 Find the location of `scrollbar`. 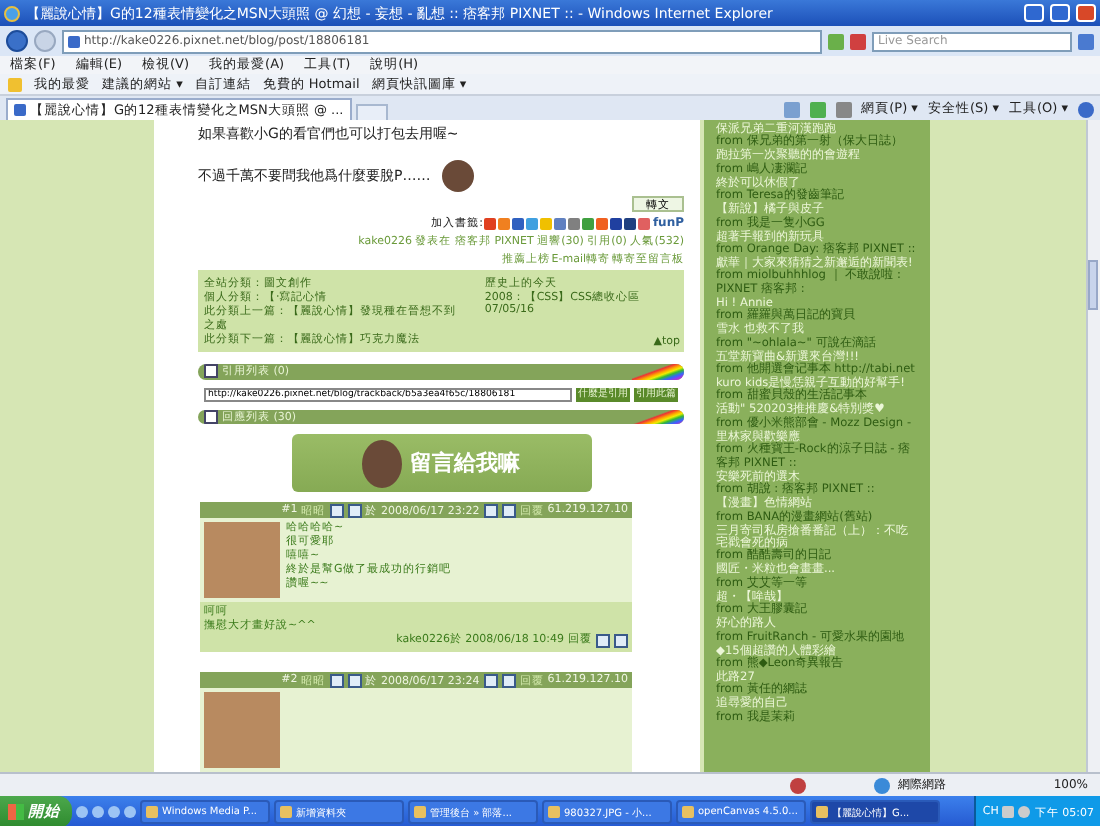

scrollbar is located at coordinates (1093, 446).